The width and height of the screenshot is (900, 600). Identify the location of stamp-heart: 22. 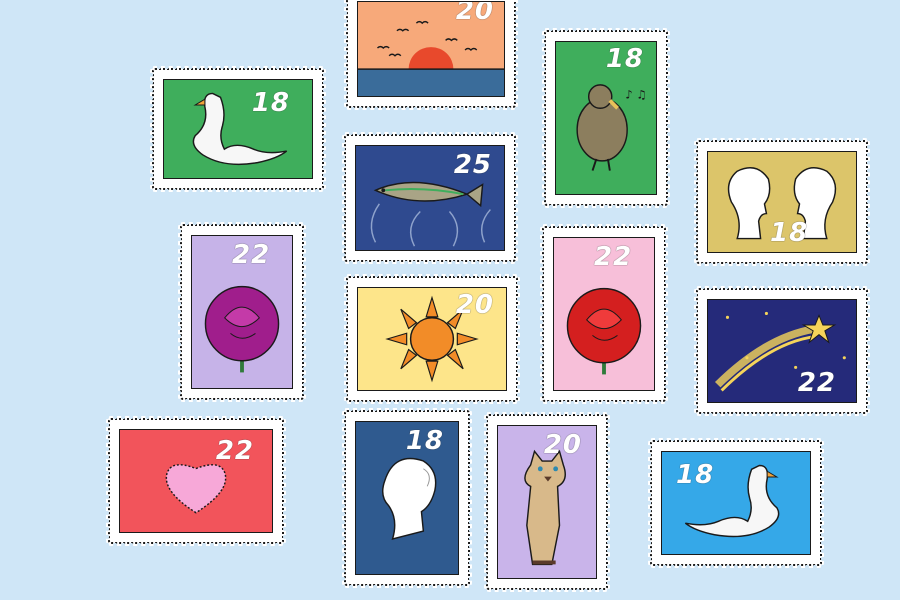
(196, 481).